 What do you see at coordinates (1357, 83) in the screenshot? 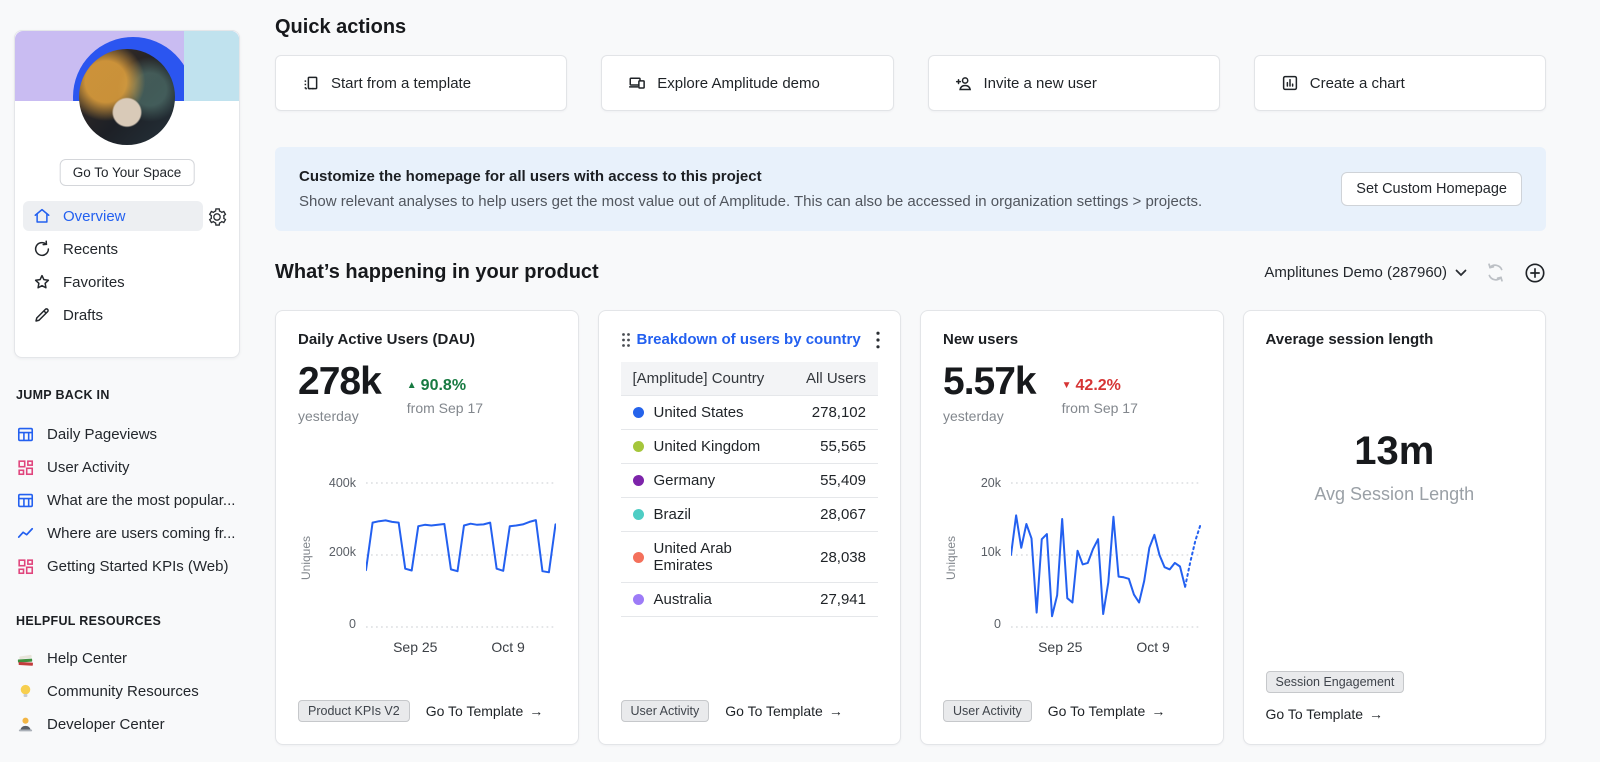
I see `quick-action-label: Create a chart` at bounding box center [1357, 83].